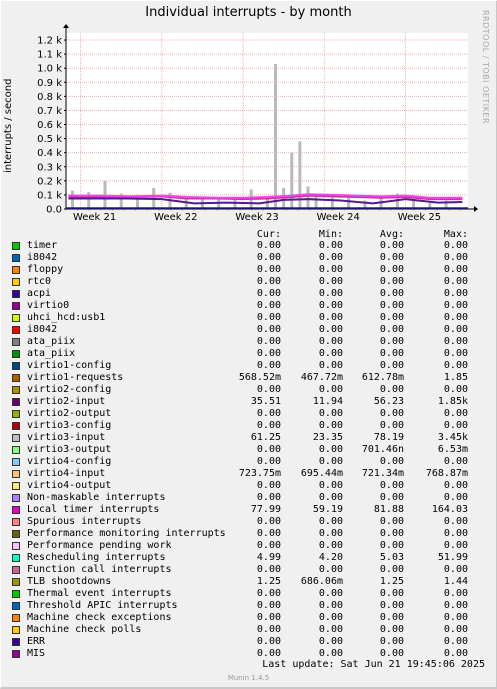 The height and width of the screenshot is (689, 497). Describe the element at coordinates (84, 629) in the screenshot. I see `legend-label: Machine check polls` at that location.